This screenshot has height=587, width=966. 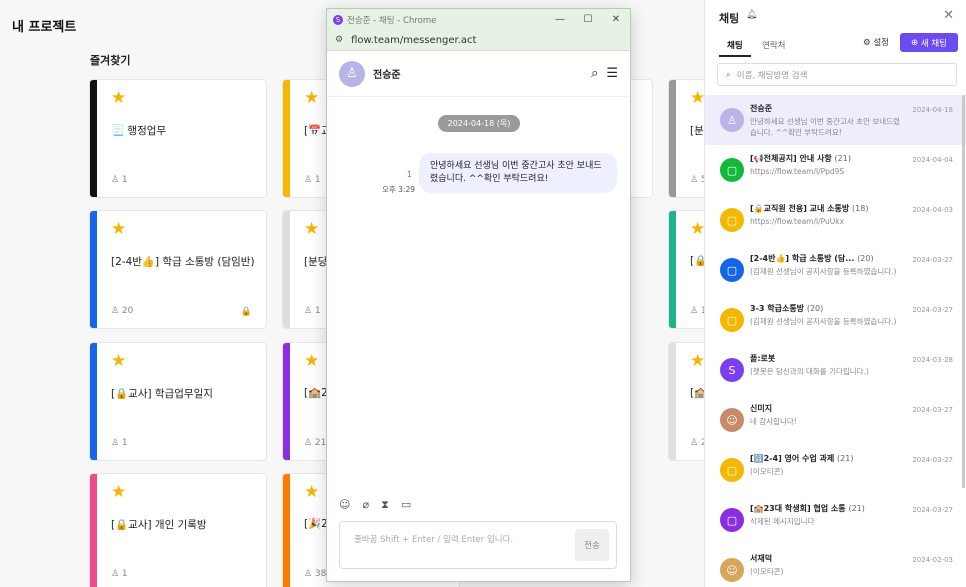 What do you see at coordinates (735, 56) in the screenshot?
I see `active-tab-indicator` at bounding box center [735, 56].